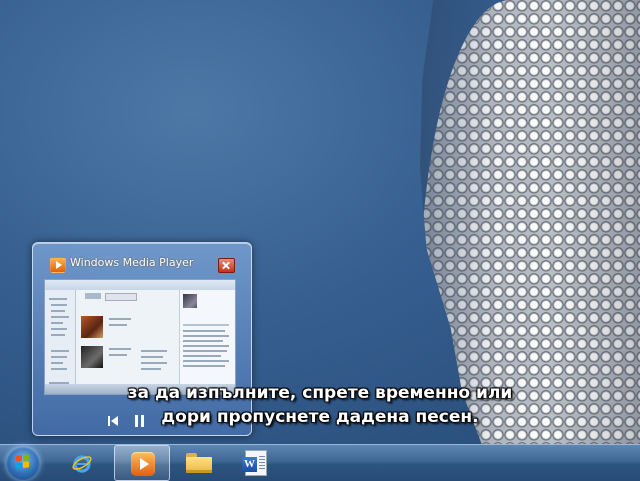  What do you see at coordinates (140, 285) in the screenshot?
I see `thumb-toolbar` at bounding box center [140, 285].